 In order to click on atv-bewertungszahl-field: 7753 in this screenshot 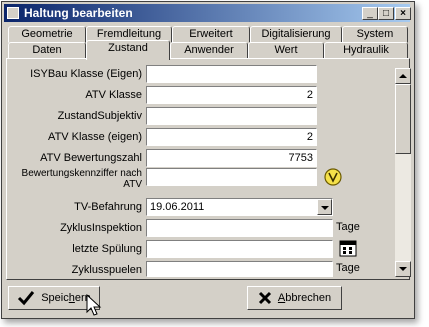, I will do `click(231, 158)`.